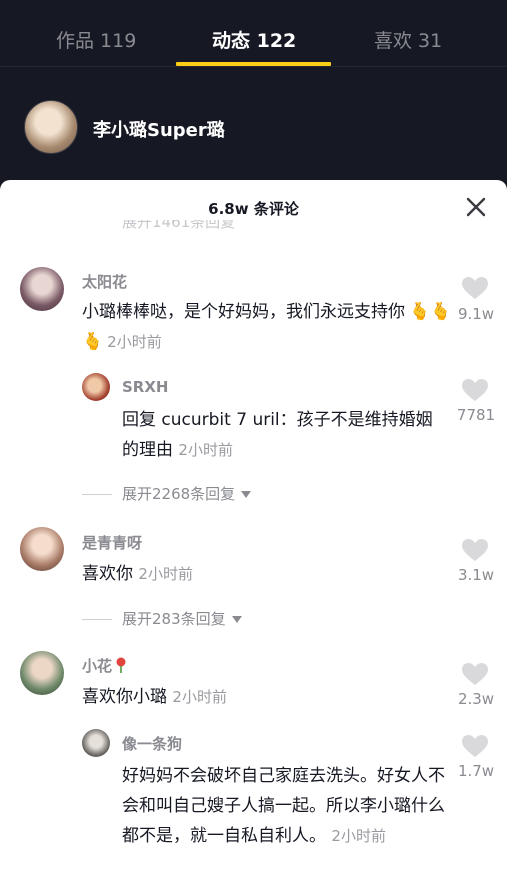 The image size is (507, 893). I want to click on comment-text: 小璐棒棒哒，是个好妈妈，我们永远支持你 🫰🫰🫰 2小时前, so click(267, 327).